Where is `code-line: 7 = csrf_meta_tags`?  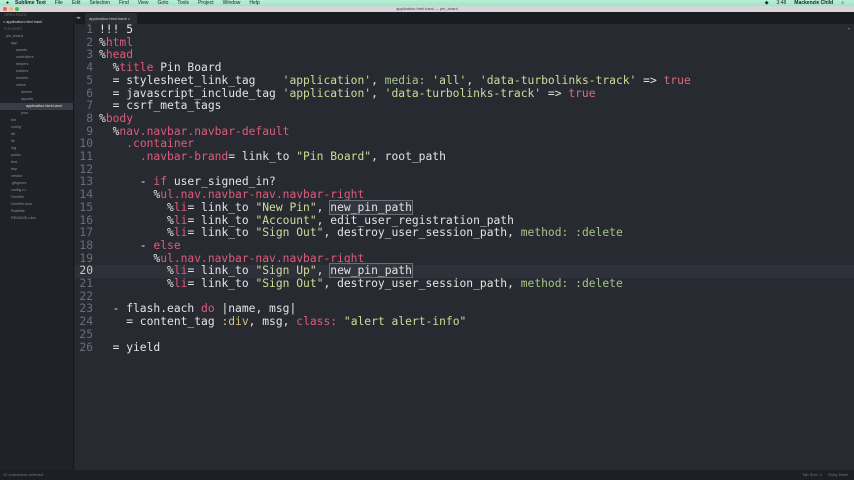 code-line: 7 = csrf_meta_tags is located at coordinates (464, 106).